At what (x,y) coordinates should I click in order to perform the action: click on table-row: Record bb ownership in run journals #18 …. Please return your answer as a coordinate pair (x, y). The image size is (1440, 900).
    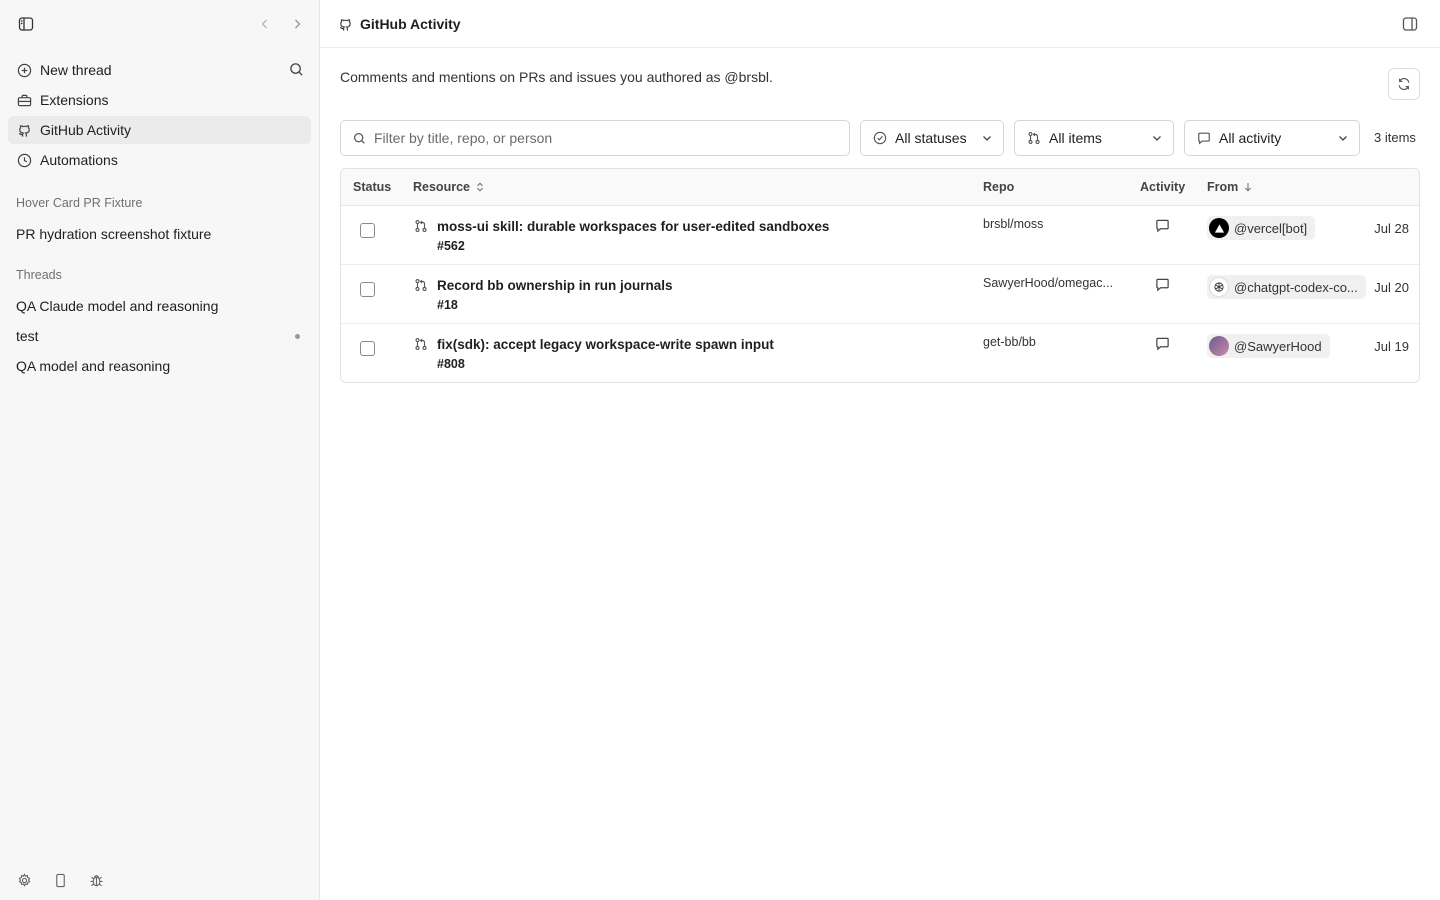
    Looking at the image, I should click on (880, 294).